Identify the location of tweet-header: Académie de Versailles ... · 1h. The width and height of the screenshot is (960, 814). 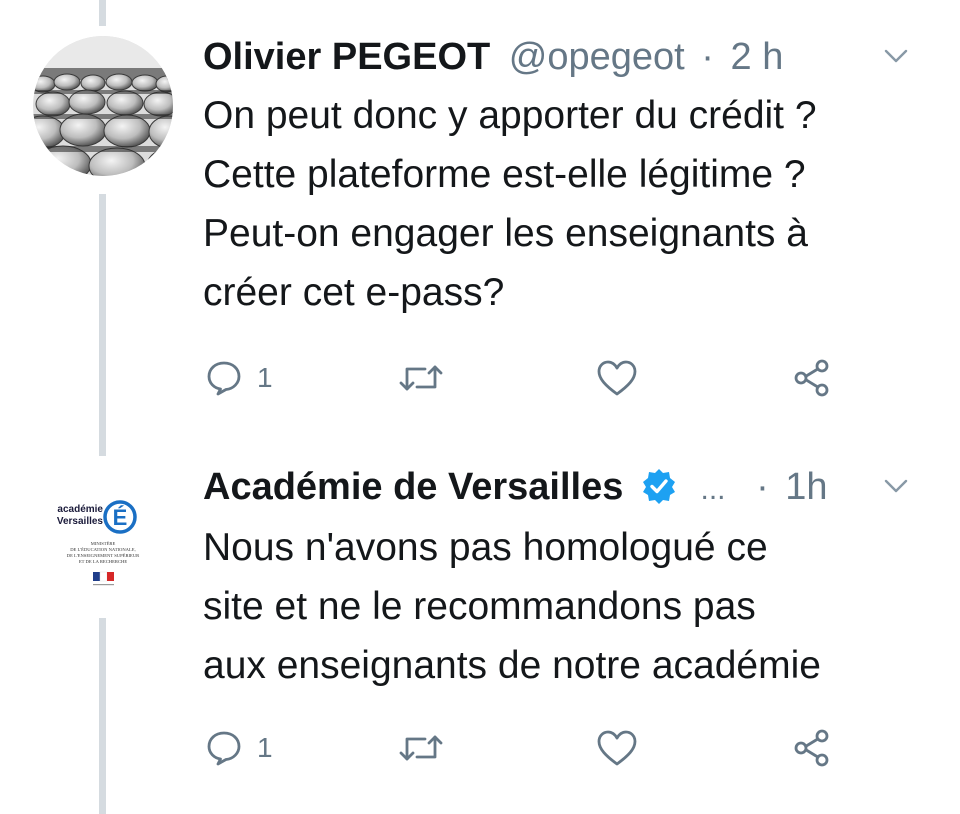
(571, 487).